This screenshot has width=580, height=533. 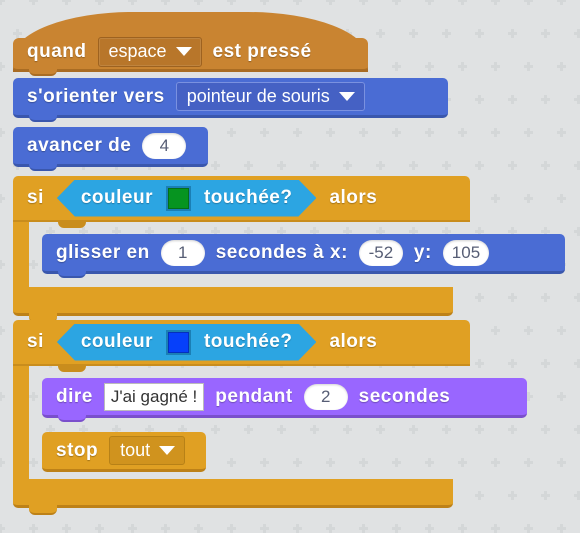 I want to click on block-stop: stop tout, so click(x=124, y=452).